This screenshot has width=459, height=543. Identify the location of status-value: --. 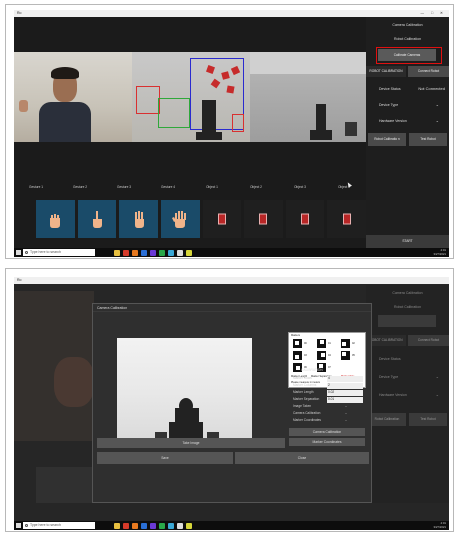
(346, 413).